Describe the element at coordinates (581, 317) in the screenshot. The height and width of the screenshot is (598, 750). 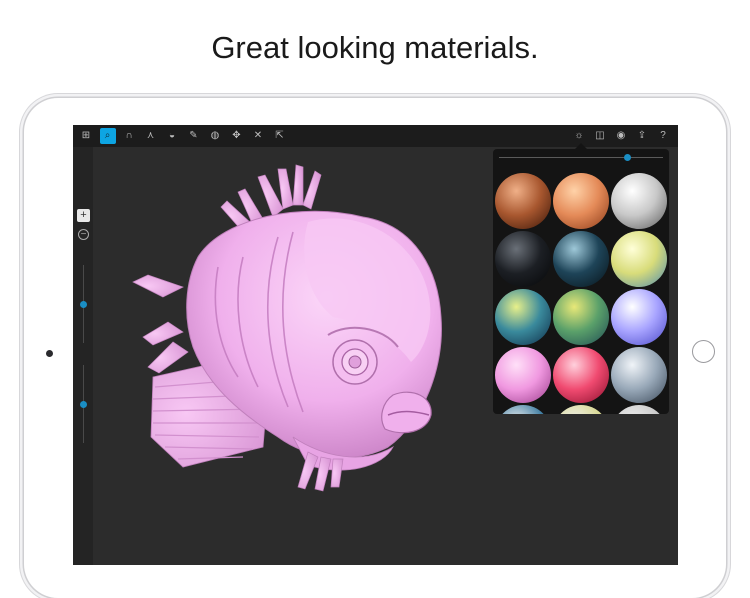
I see `material-green-yellow` at that location.